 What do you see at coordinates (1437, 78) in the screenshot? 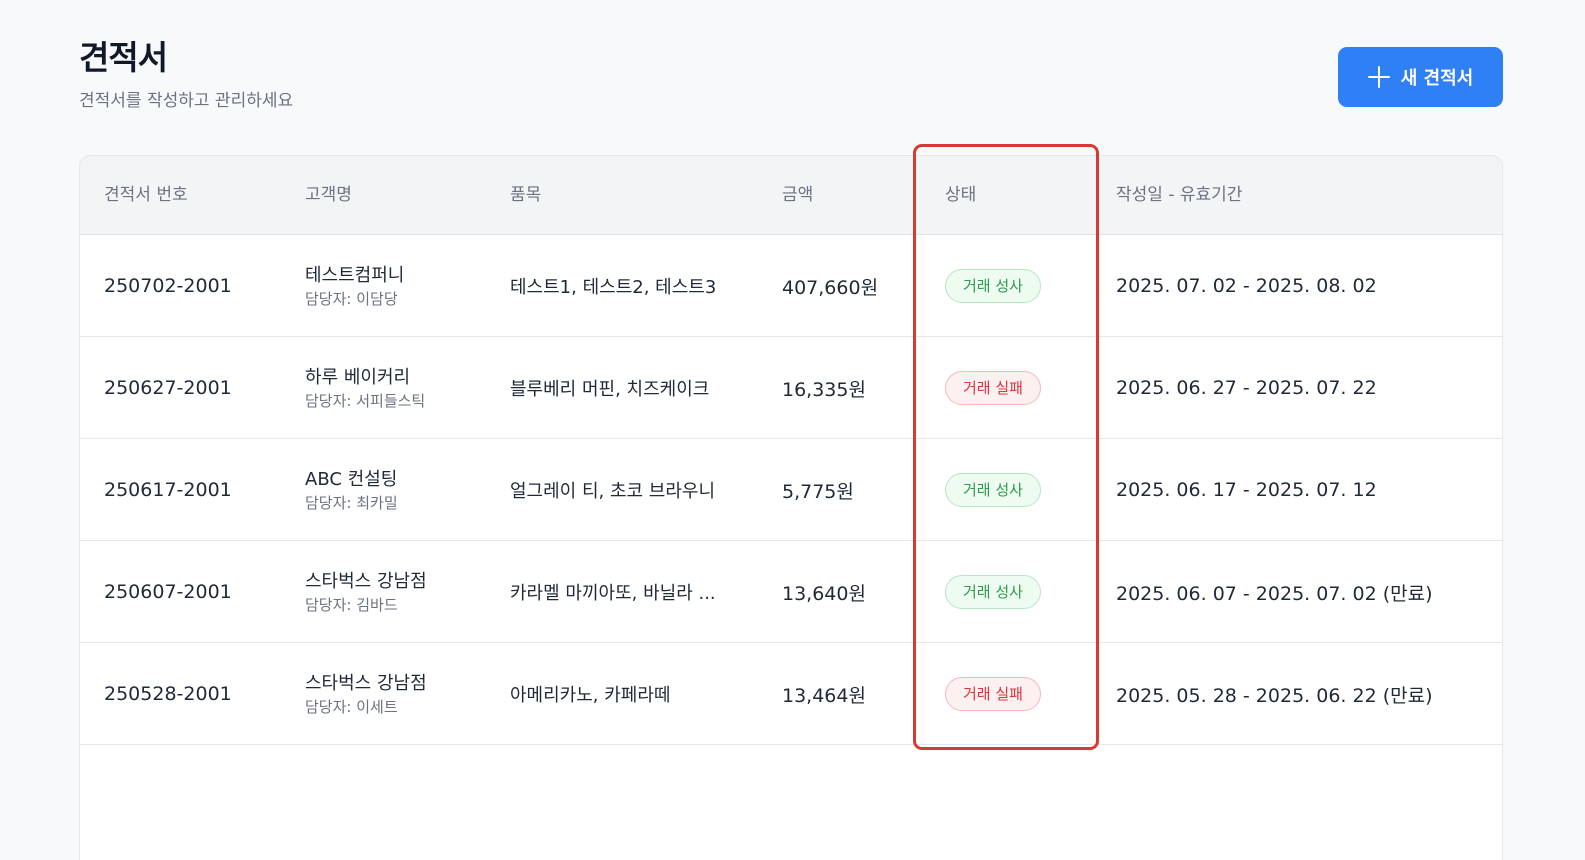
I see `new-quote-button-label: 새 견적서` at bounding box center [1437, 78].